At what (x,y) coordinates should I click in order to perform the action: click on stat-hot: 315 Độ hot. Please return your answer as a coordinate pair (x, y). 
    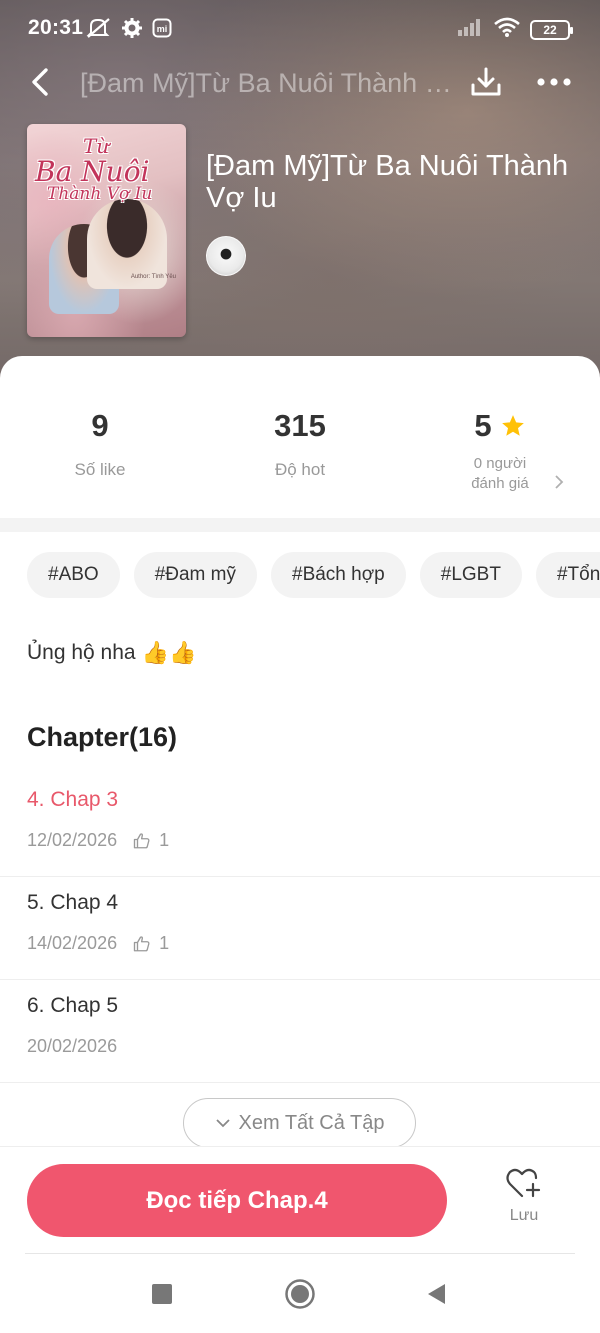
    Looking at the image, I should click on (300, 461).